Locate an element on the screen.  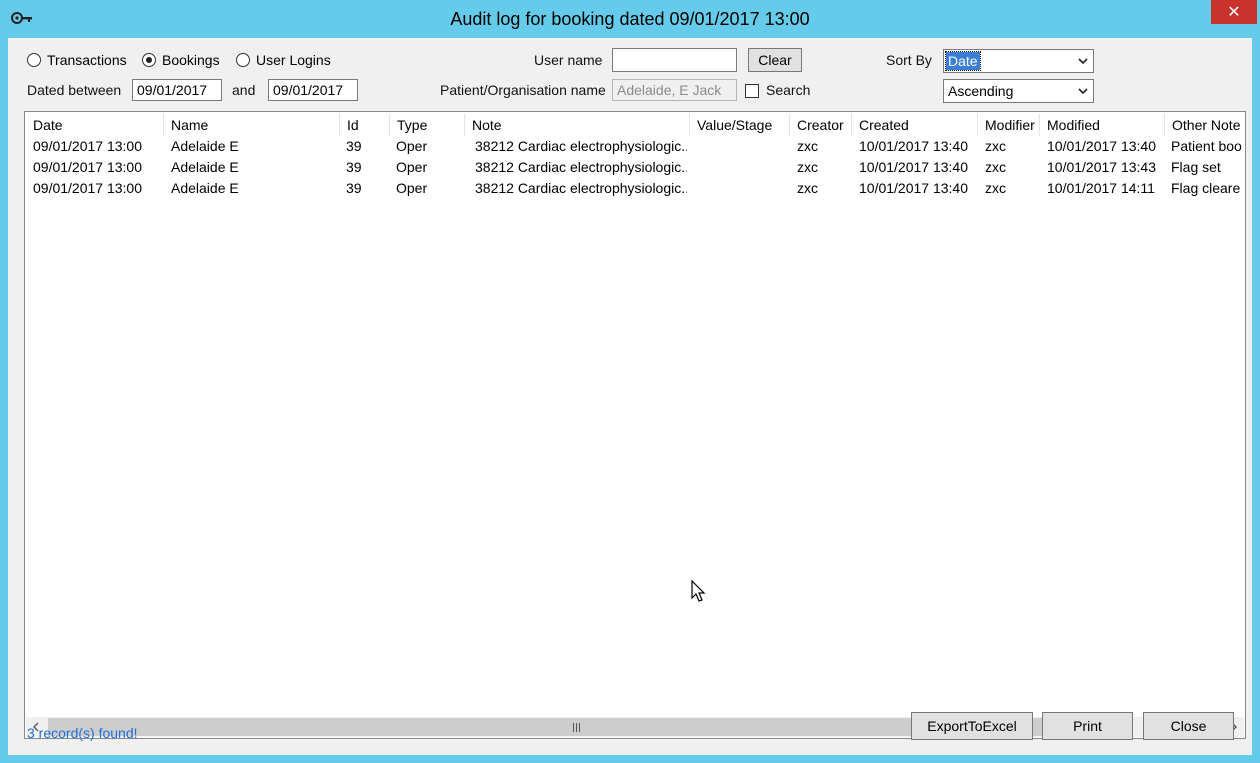
column-header-modifier: Modifier is located at coordinates (1009, 125).